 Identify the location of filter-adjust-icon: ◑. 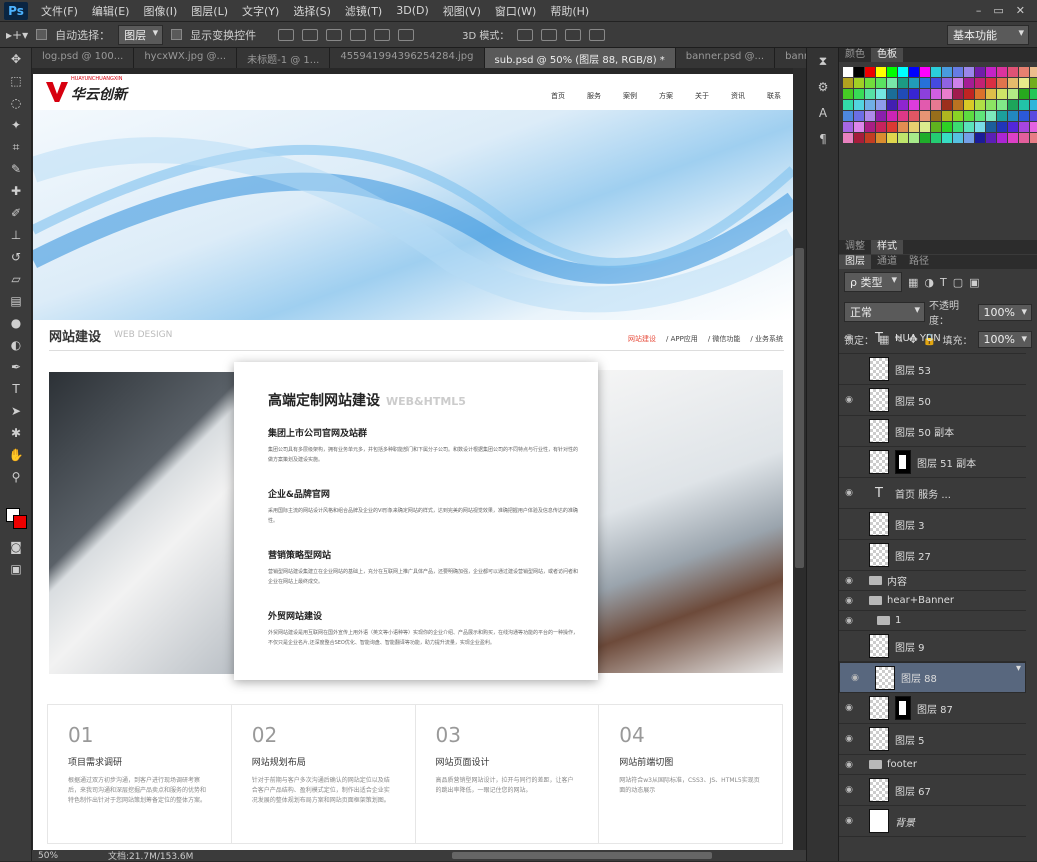
(929, 282).